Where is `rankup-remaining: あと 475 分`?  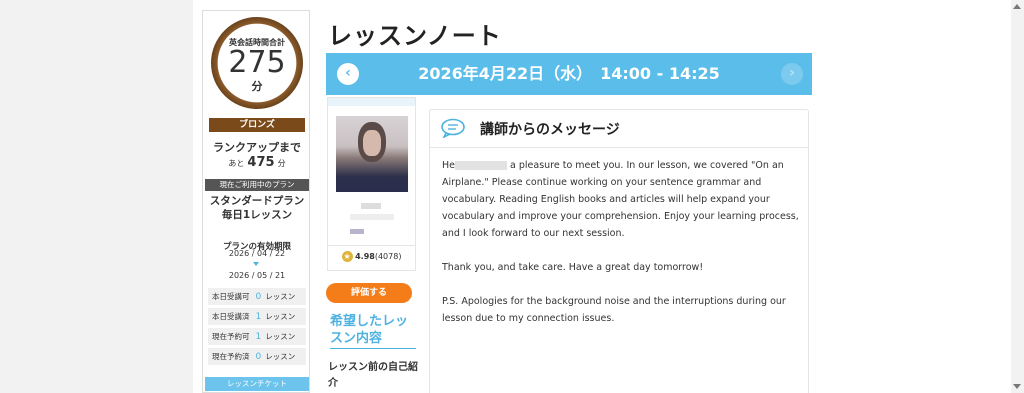
rankup-remaining: あと 475 分 is located at coordinates (257, 162).